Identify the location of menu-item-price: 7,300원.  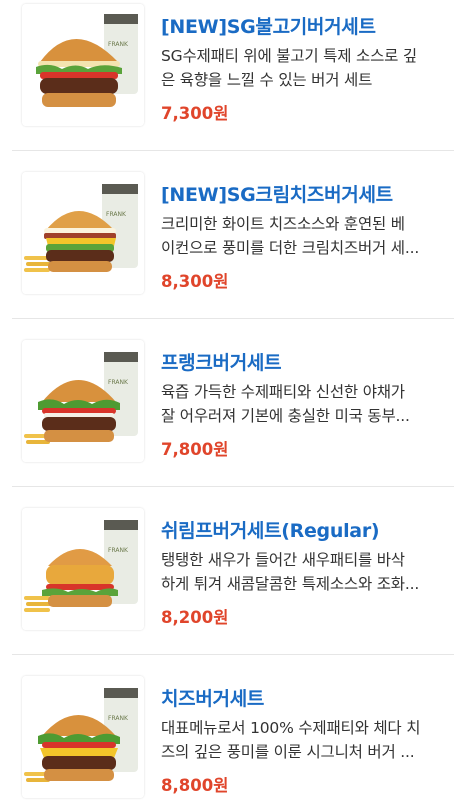
(195, 113).